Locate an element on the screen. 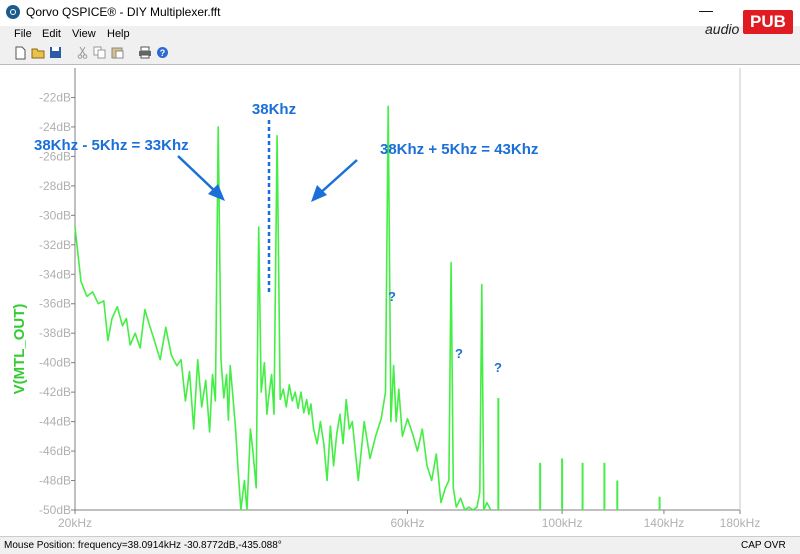 Image resolution: width=800 pixels, height=554 pixels. y-tick-label: -48dB is located at coordinates (55, 481).